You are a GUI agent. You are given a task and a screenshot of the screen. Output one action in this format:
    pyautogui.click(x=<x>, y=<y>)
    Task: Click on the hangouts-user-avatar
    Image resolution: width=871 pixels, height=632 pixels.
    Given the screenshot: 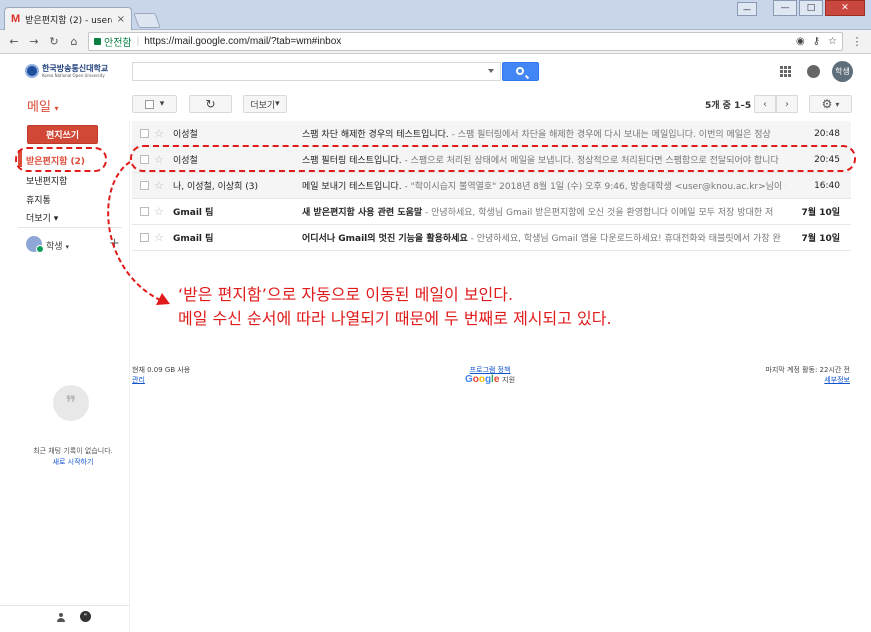 What is the action you would take?
    pyautogui.click(x=35, y=244)
    